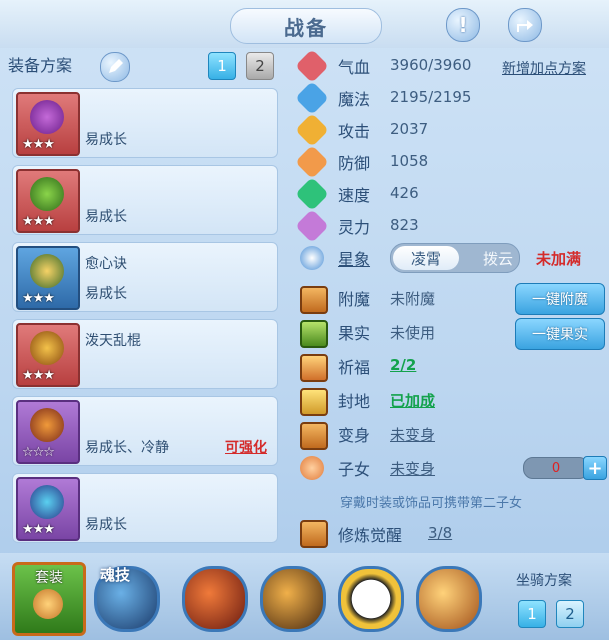 The height and width of the screenshot is (640, 609). What do you see at coordinates (354, 469) in the screenshot?
I see `extra-label-children: 子女` at bounding box center [354, 469].